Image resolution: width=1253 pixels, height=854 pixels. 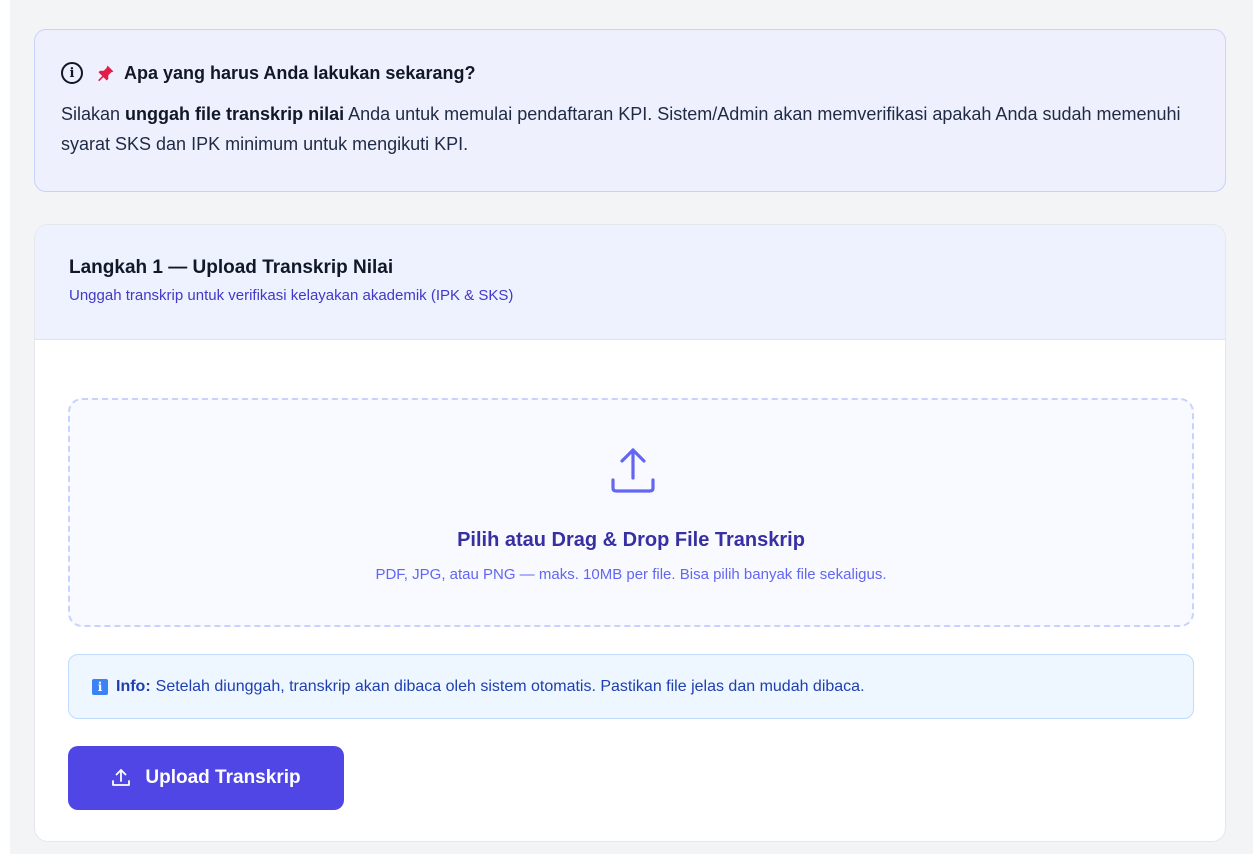 What do you see at coordinates (231, 267) in the screenshot?
I see `card-title: Langkah 1 — Upload Transkrip Nilai` at bounding box center [231, 267].